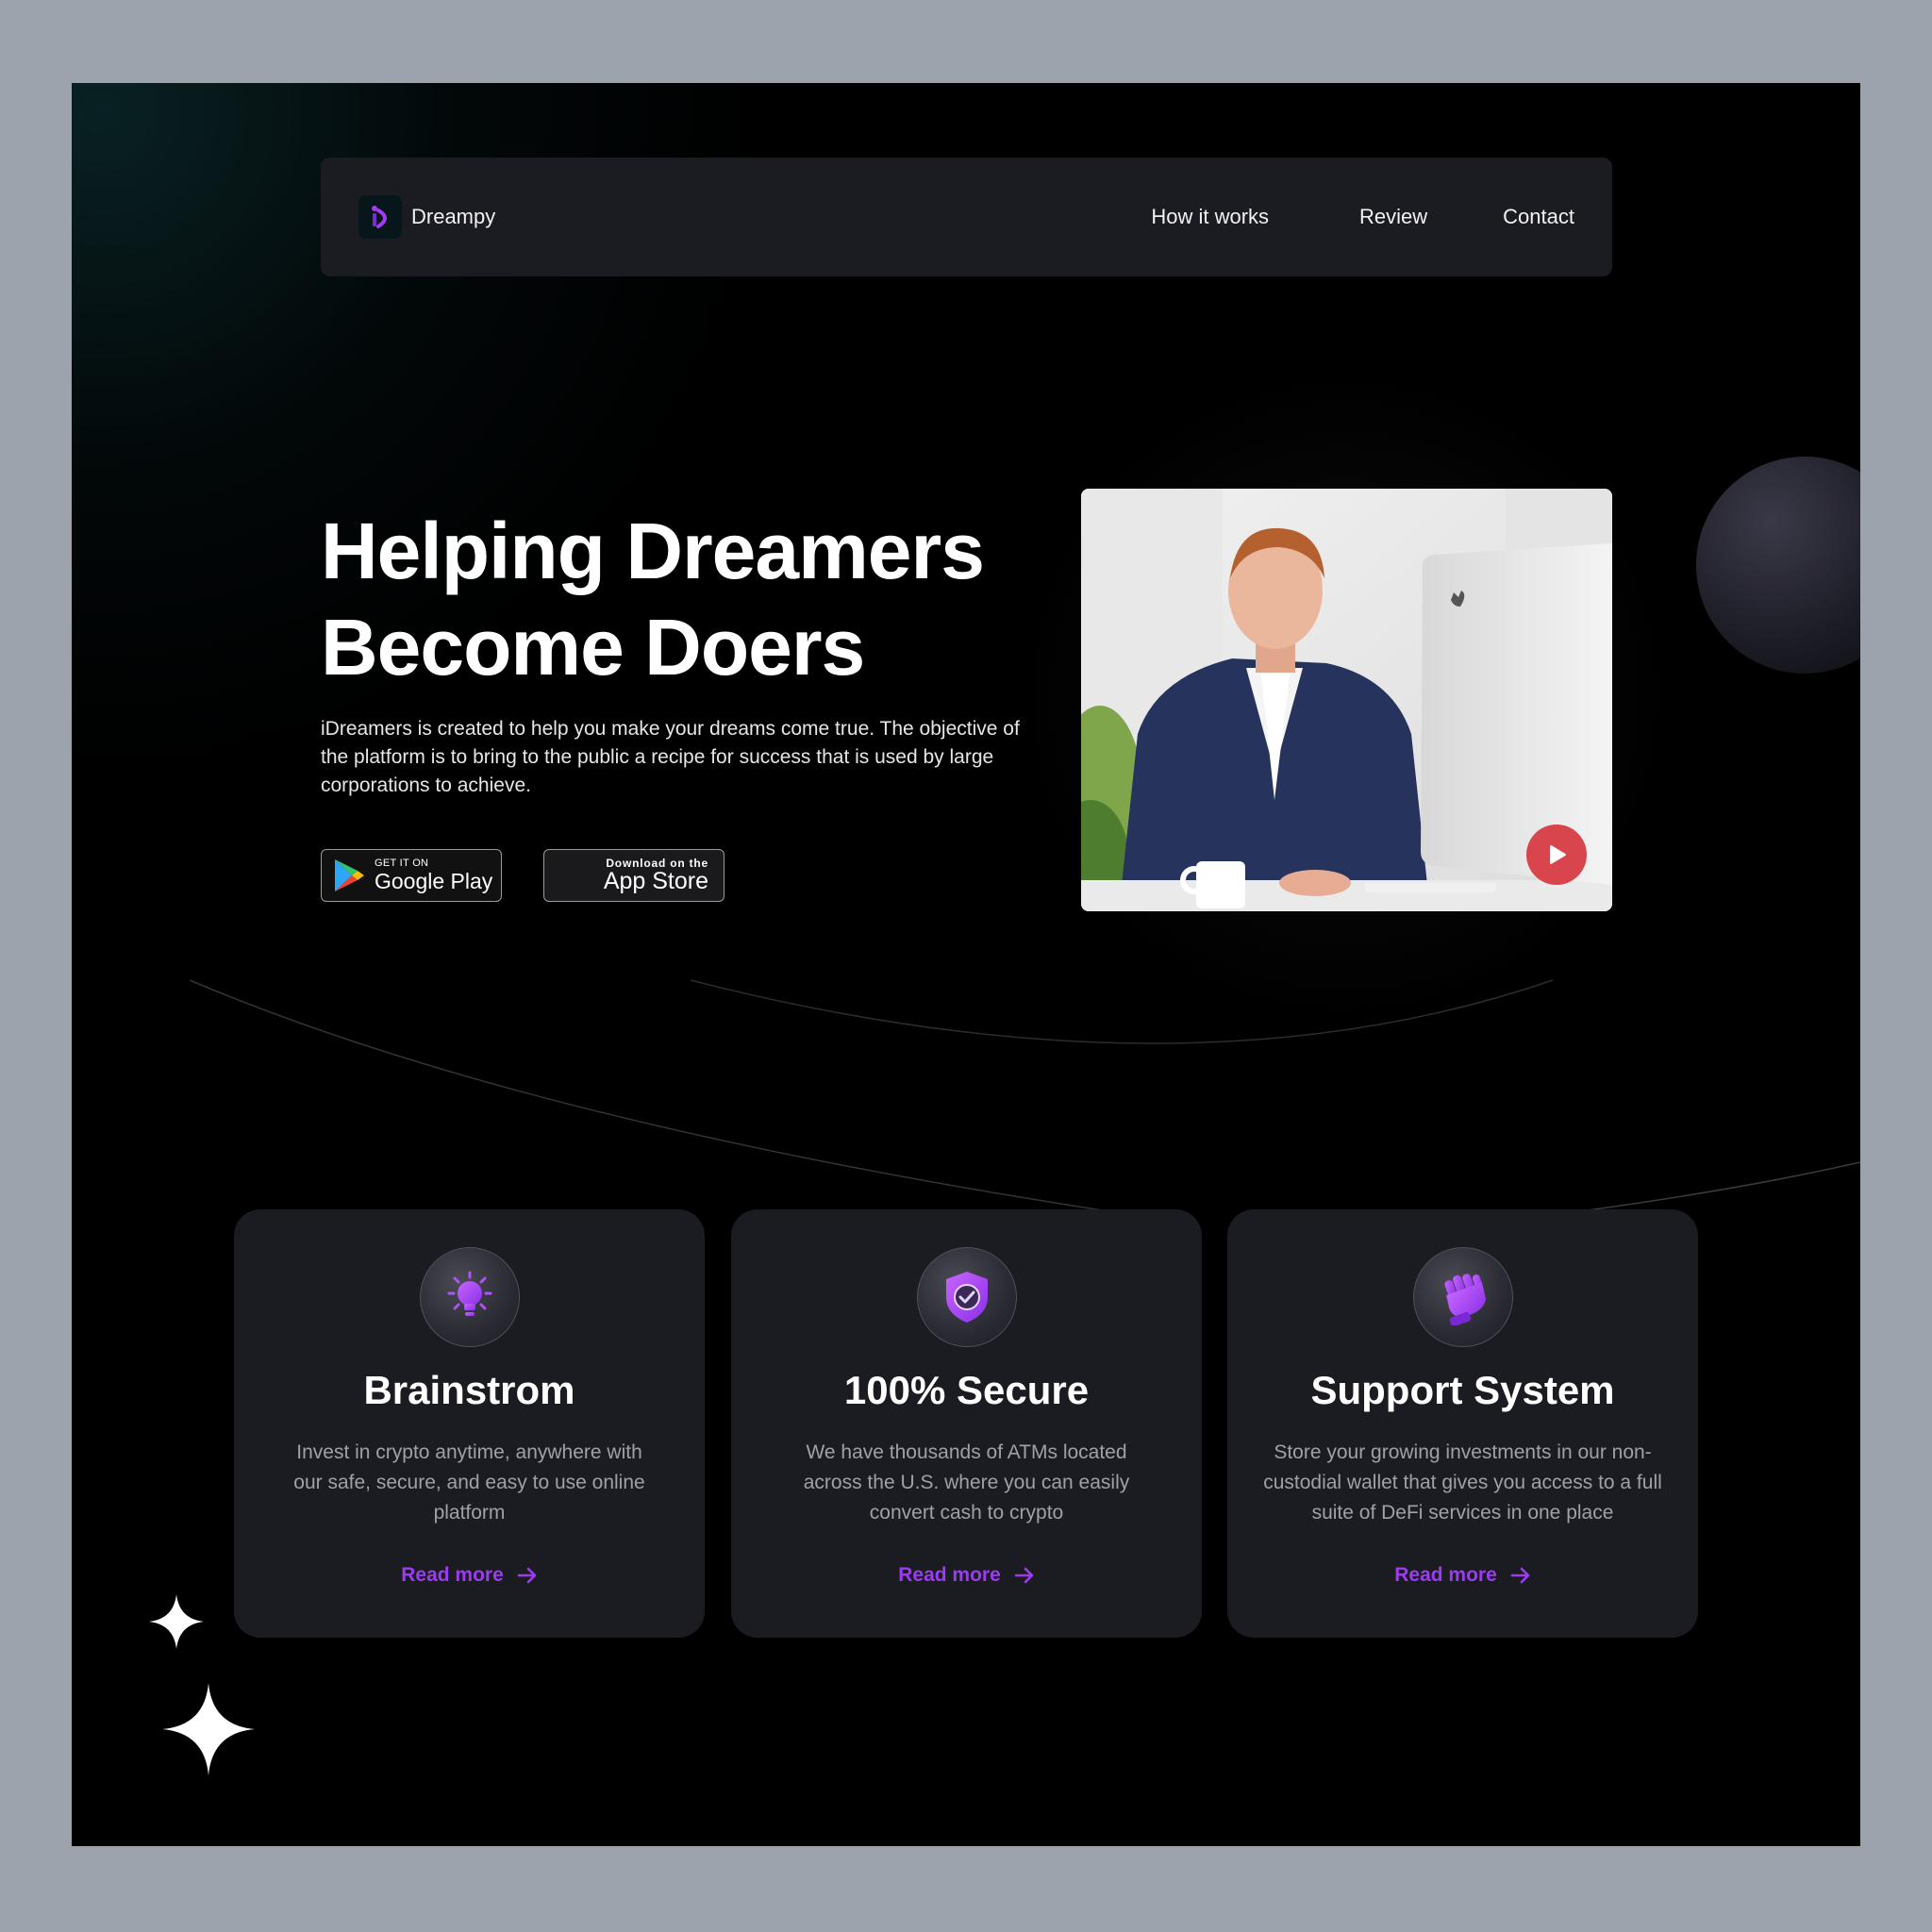 The height and width of the screenshot is (1932, 1932). What do you see at coordinates (967, 217) in the screenshot?
I see `top-navbar: Dreampy How it works Review Contact` at bounding box center [967, 217].